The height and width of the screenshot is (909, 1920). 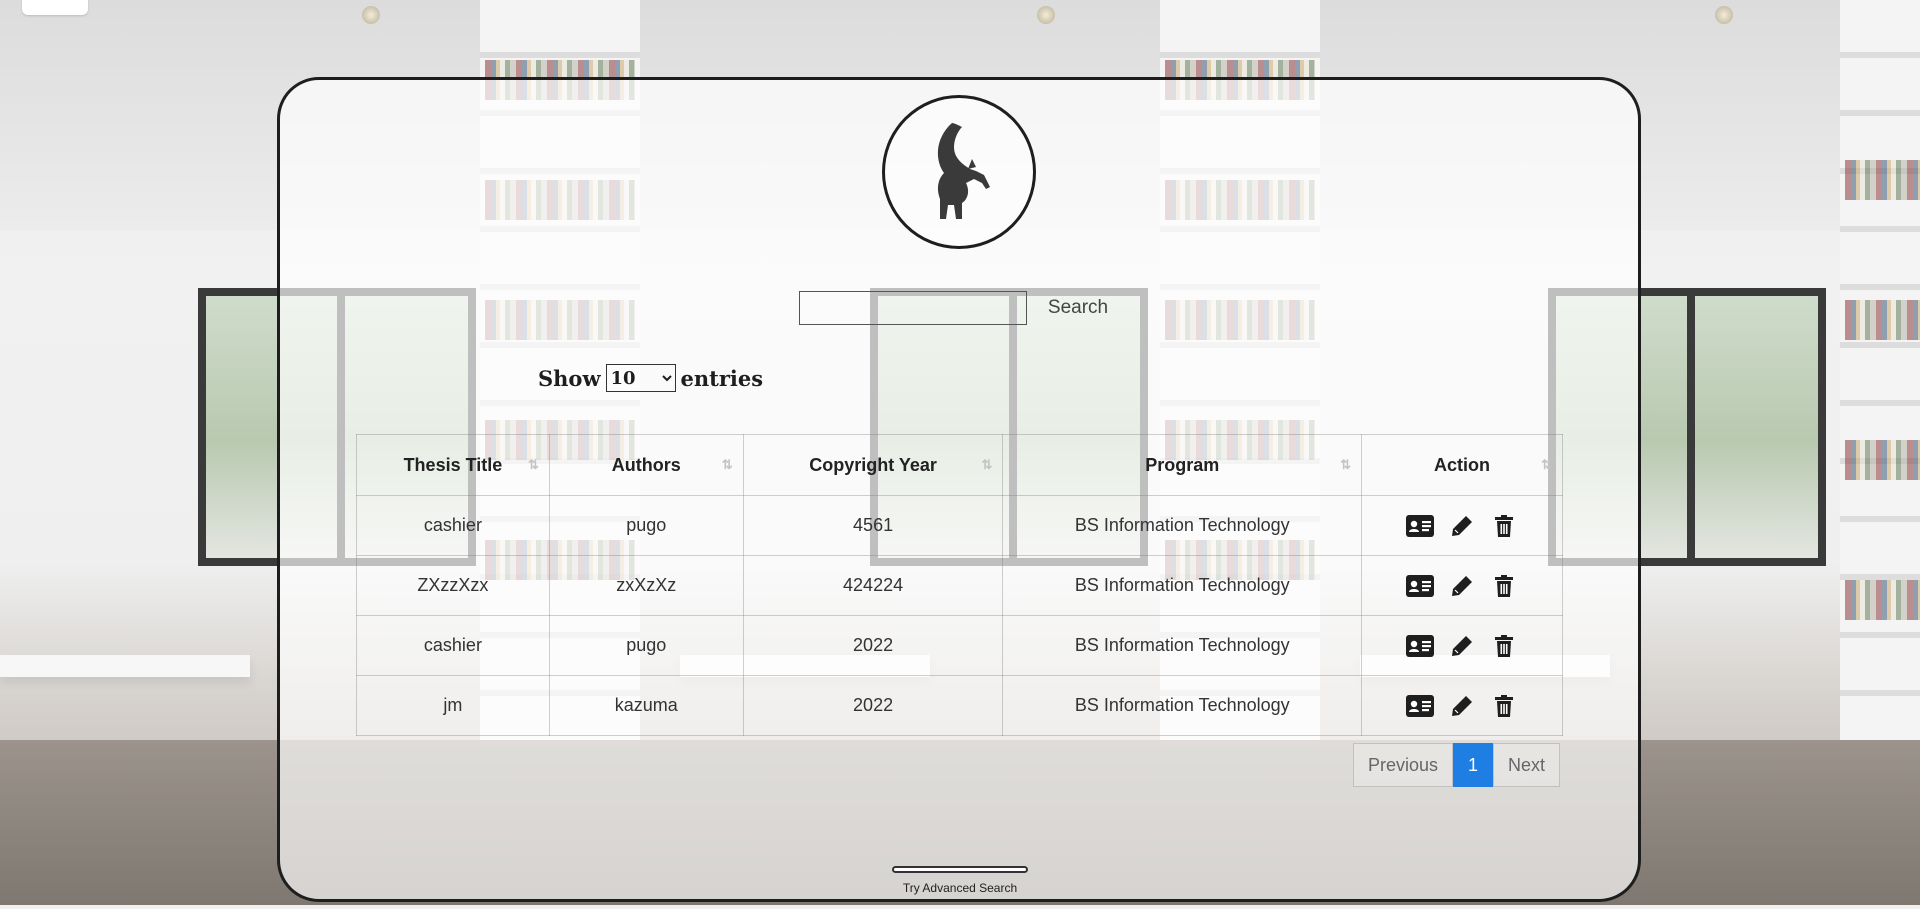 I want to click on column-header-copyright-year: Copyright Year ⇅, so click(x=873, y=465).